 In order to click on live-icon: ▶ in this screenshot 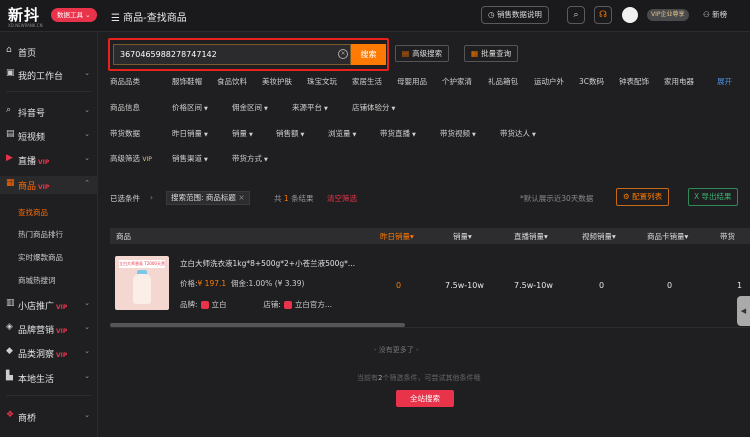, I will do `click(9, 158)`.